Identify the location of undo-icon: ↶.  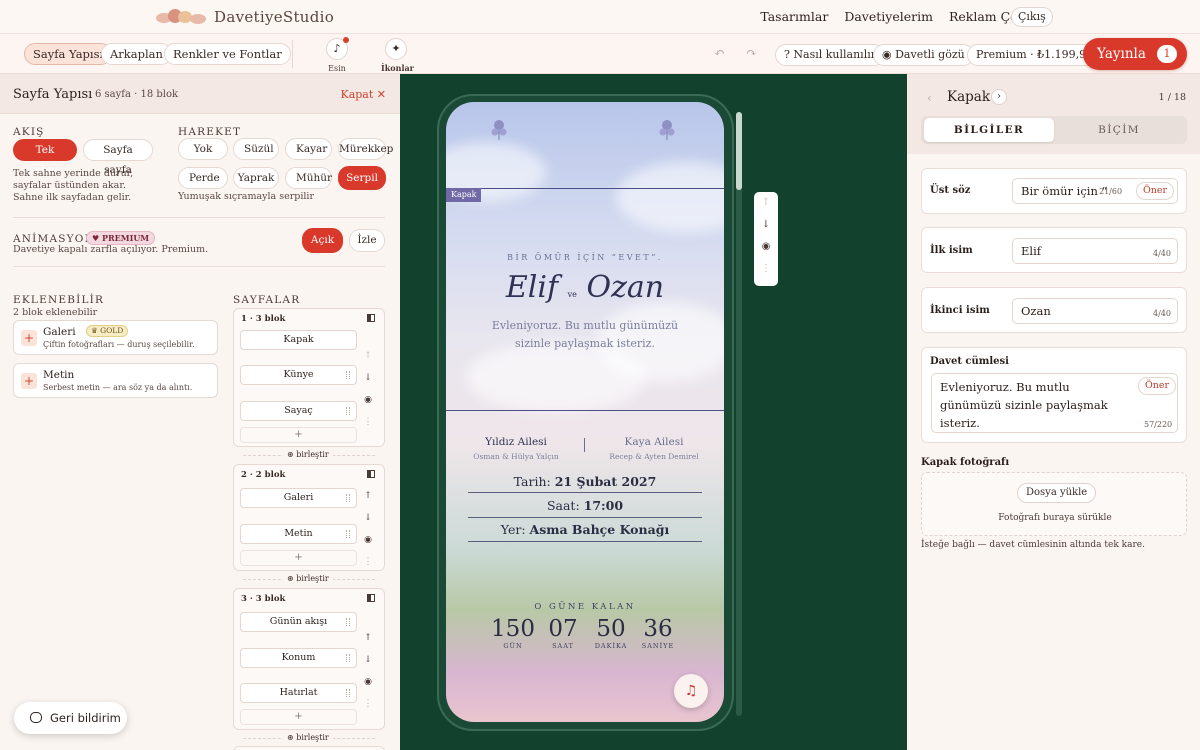
(719, 53).